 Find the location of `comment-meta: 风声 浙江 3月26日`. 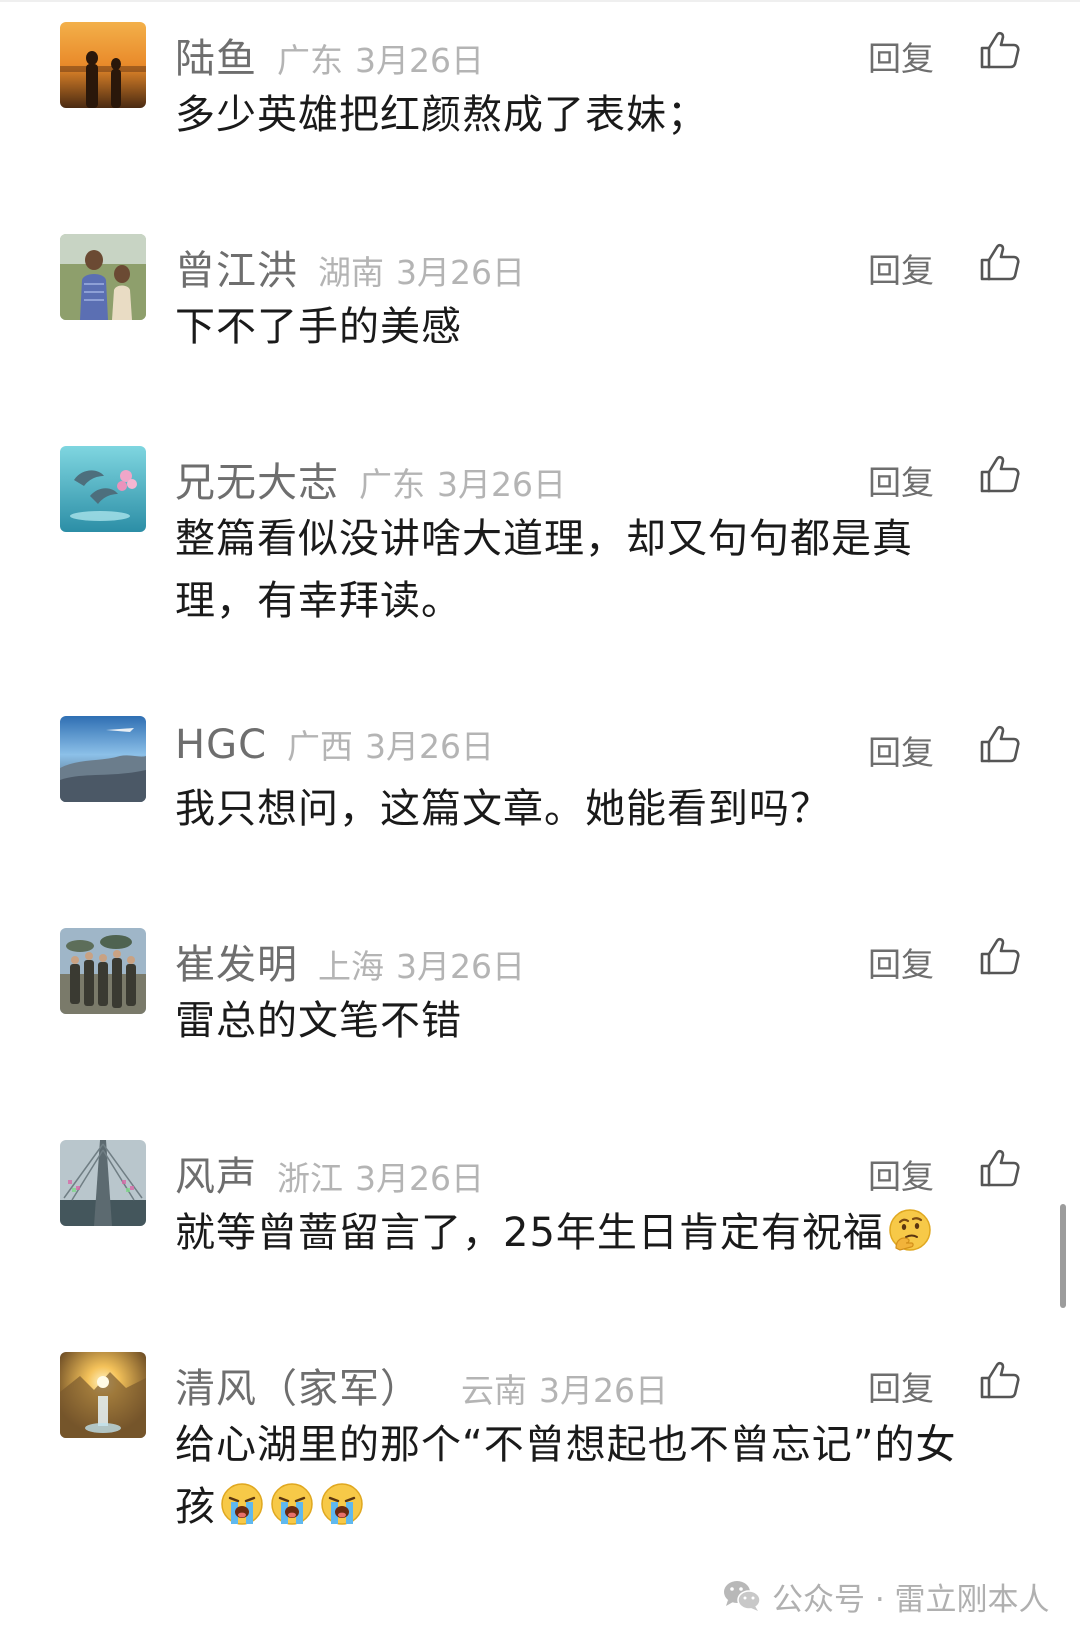

comment-meta: 风声 浙江 3月26日 is located at coordinates (329, 1172).